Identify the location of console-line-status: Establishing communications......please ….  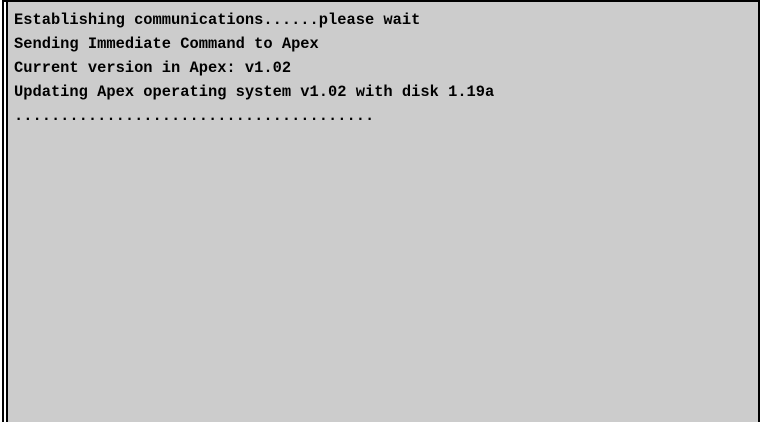
(217, 20).